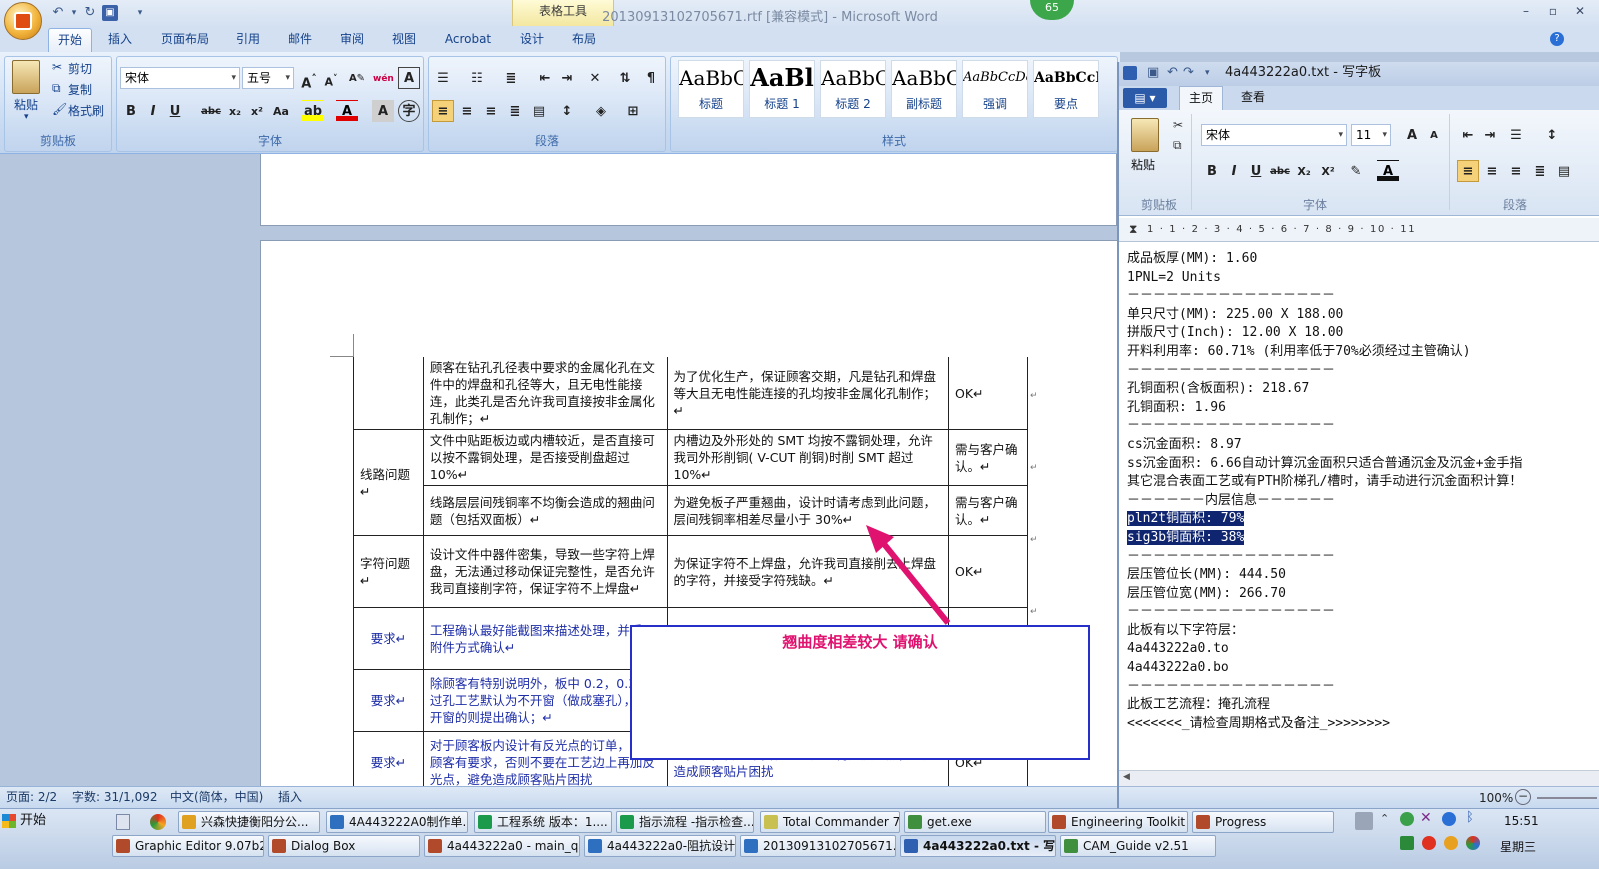 The image size is (1599, 869). What do you see at coordinates (1407, 843) in the screenshot?
I see `security-icon` at bounding box center [1407, 843].